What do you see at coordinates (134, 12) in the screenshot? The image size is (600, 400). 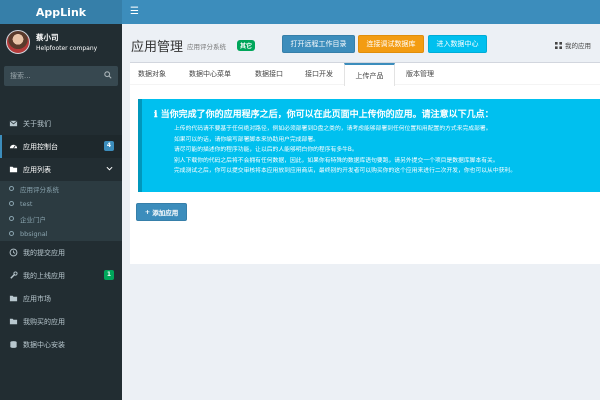 I see `sidebar-toggle-icon: ☰` at bounding box center [134, 12].